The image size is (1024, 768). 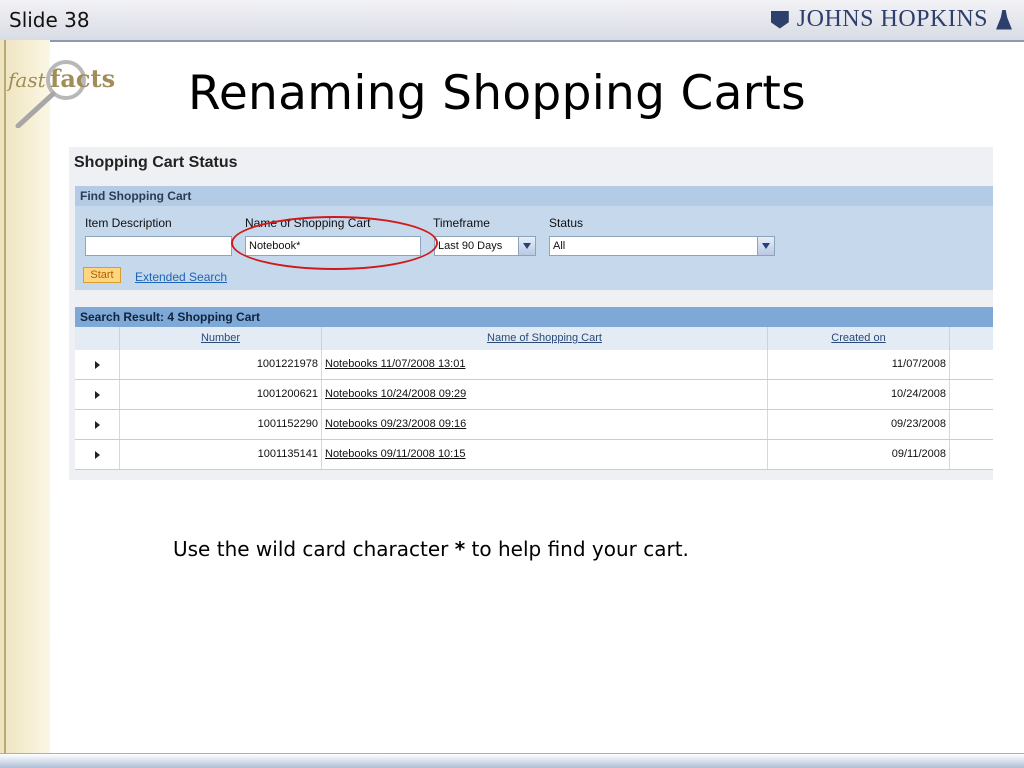 What do you see at coordinates (128, 223) in the screenshot?
I see `item-description-label: Item Description` at bounding box center [128, 223].